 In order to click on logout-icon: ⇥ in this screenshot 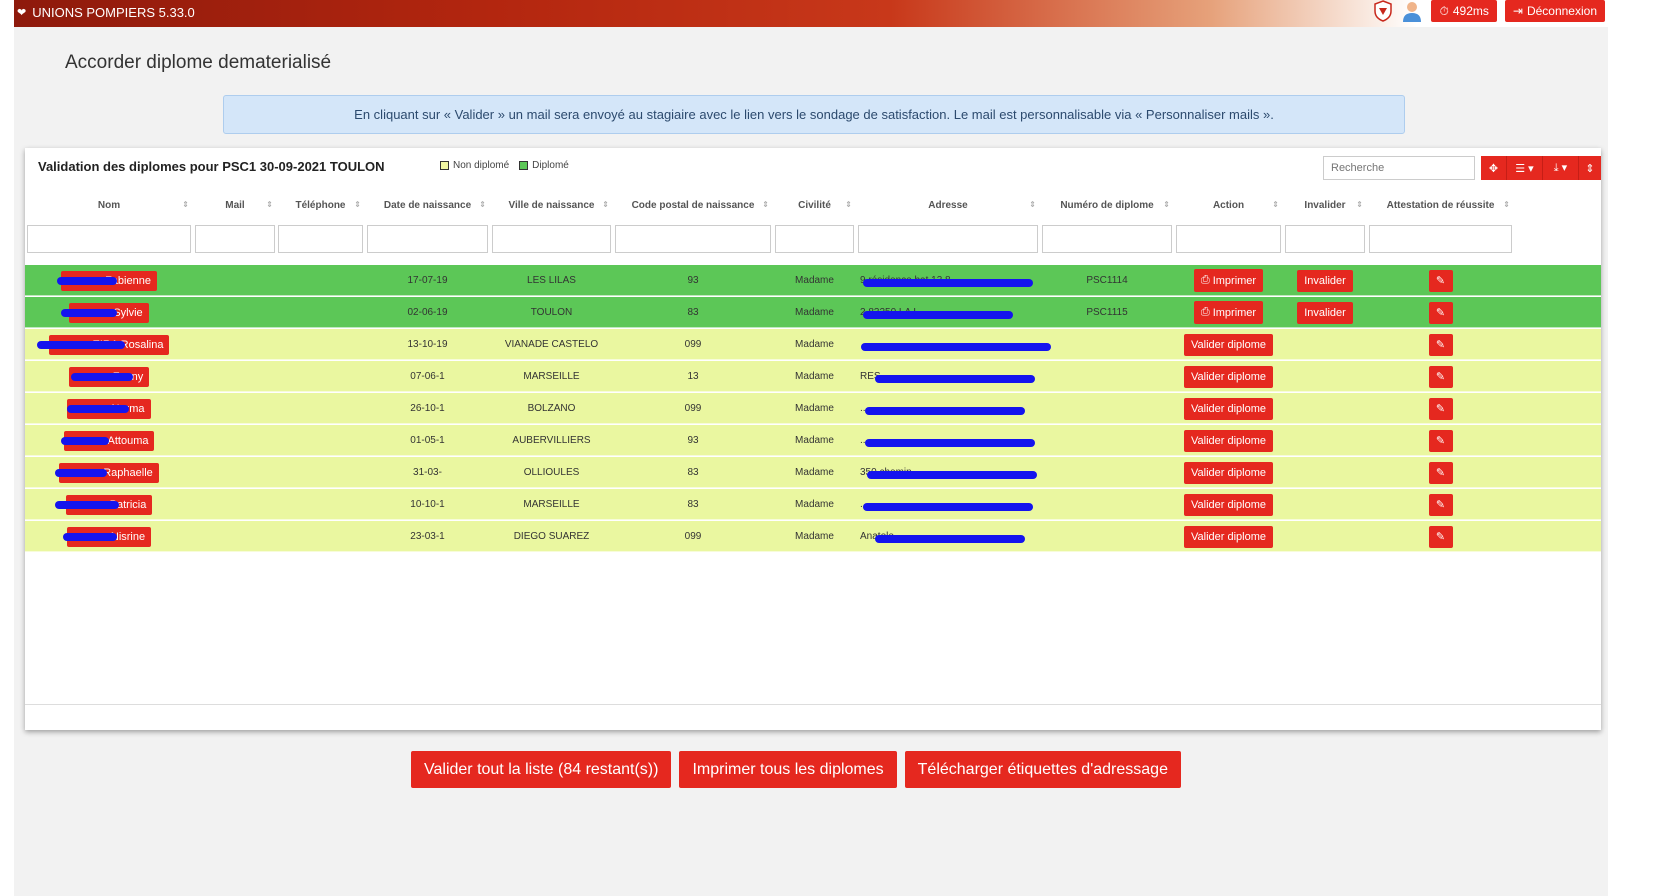, I will do `click(1517, 11)`.